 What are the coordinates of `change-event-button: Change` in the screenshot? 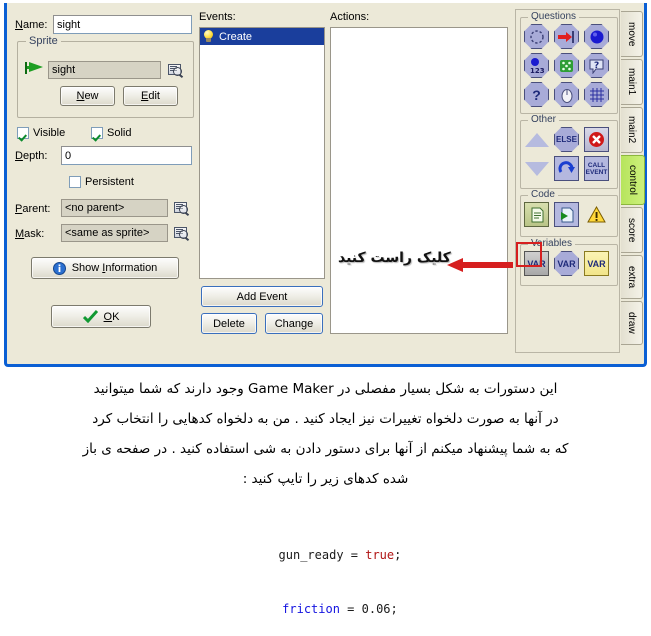 It's located at (294, 323).